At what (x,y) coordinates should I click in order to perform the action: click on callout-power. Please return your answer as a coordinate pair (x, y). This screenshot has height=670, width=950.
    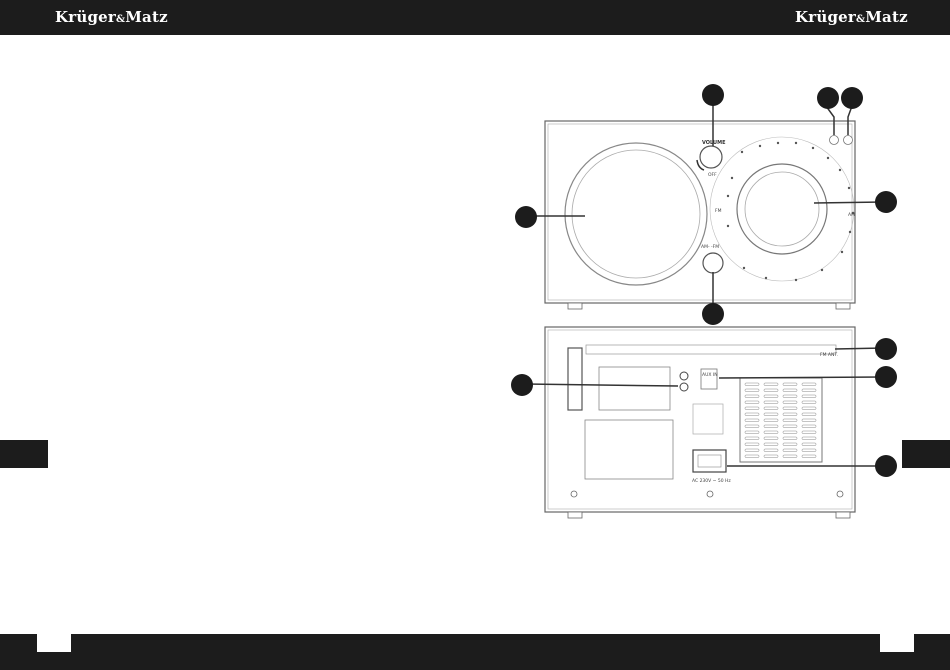
    Looking at the image, I should click on (886, 466).